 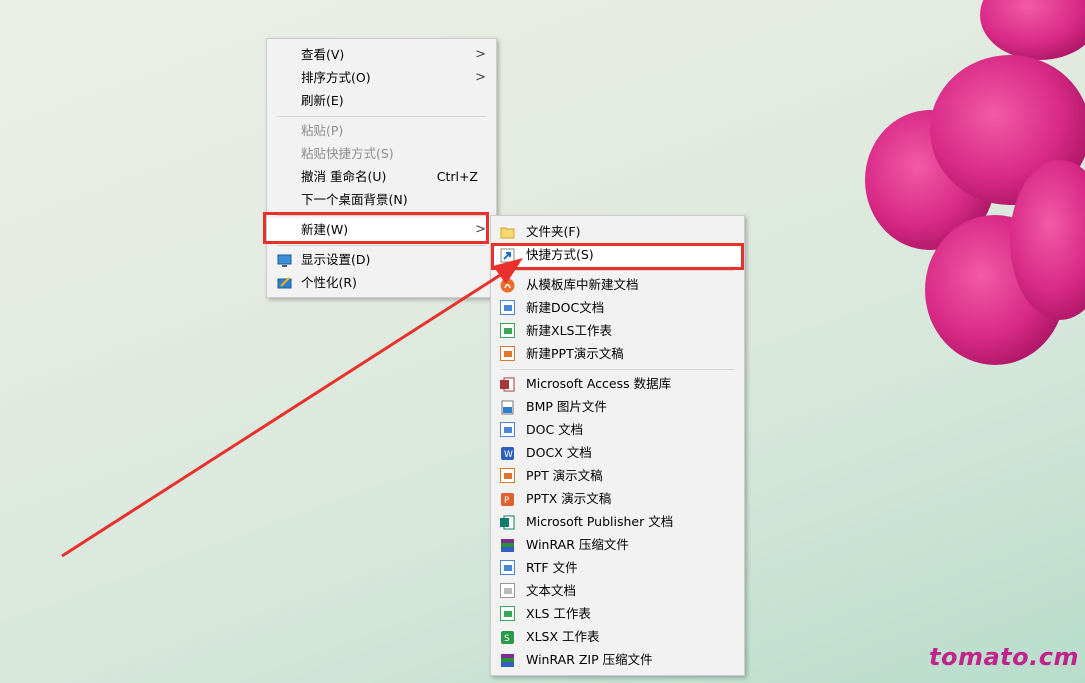 I want to click on display-icon, so click(x=284, y=259).